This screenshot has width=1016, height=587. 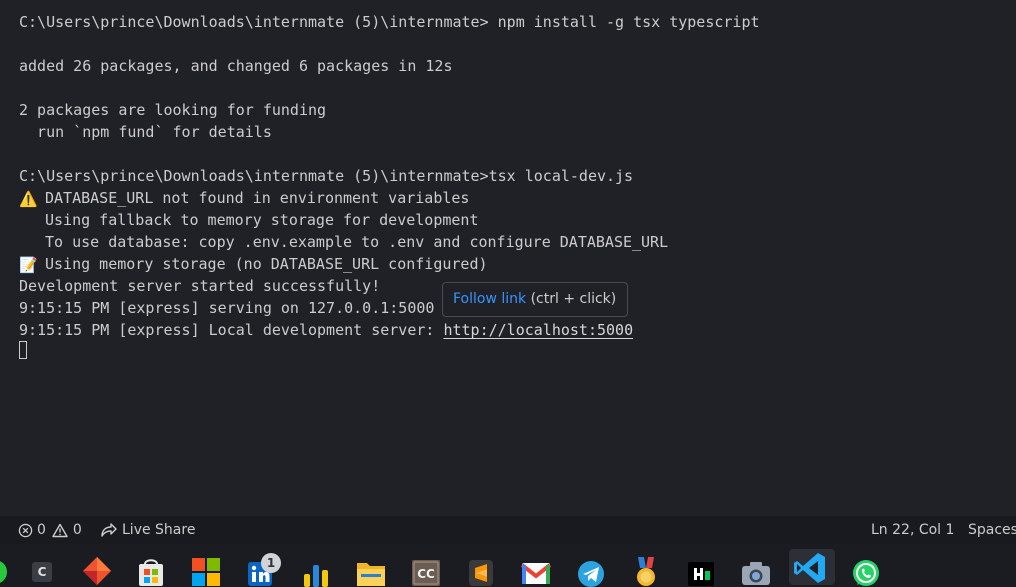 What do you see at coordinates (538, 330) in the screenshot?
I see `localhost-link: http://localhost:5000` at bounding box center [538, 330].